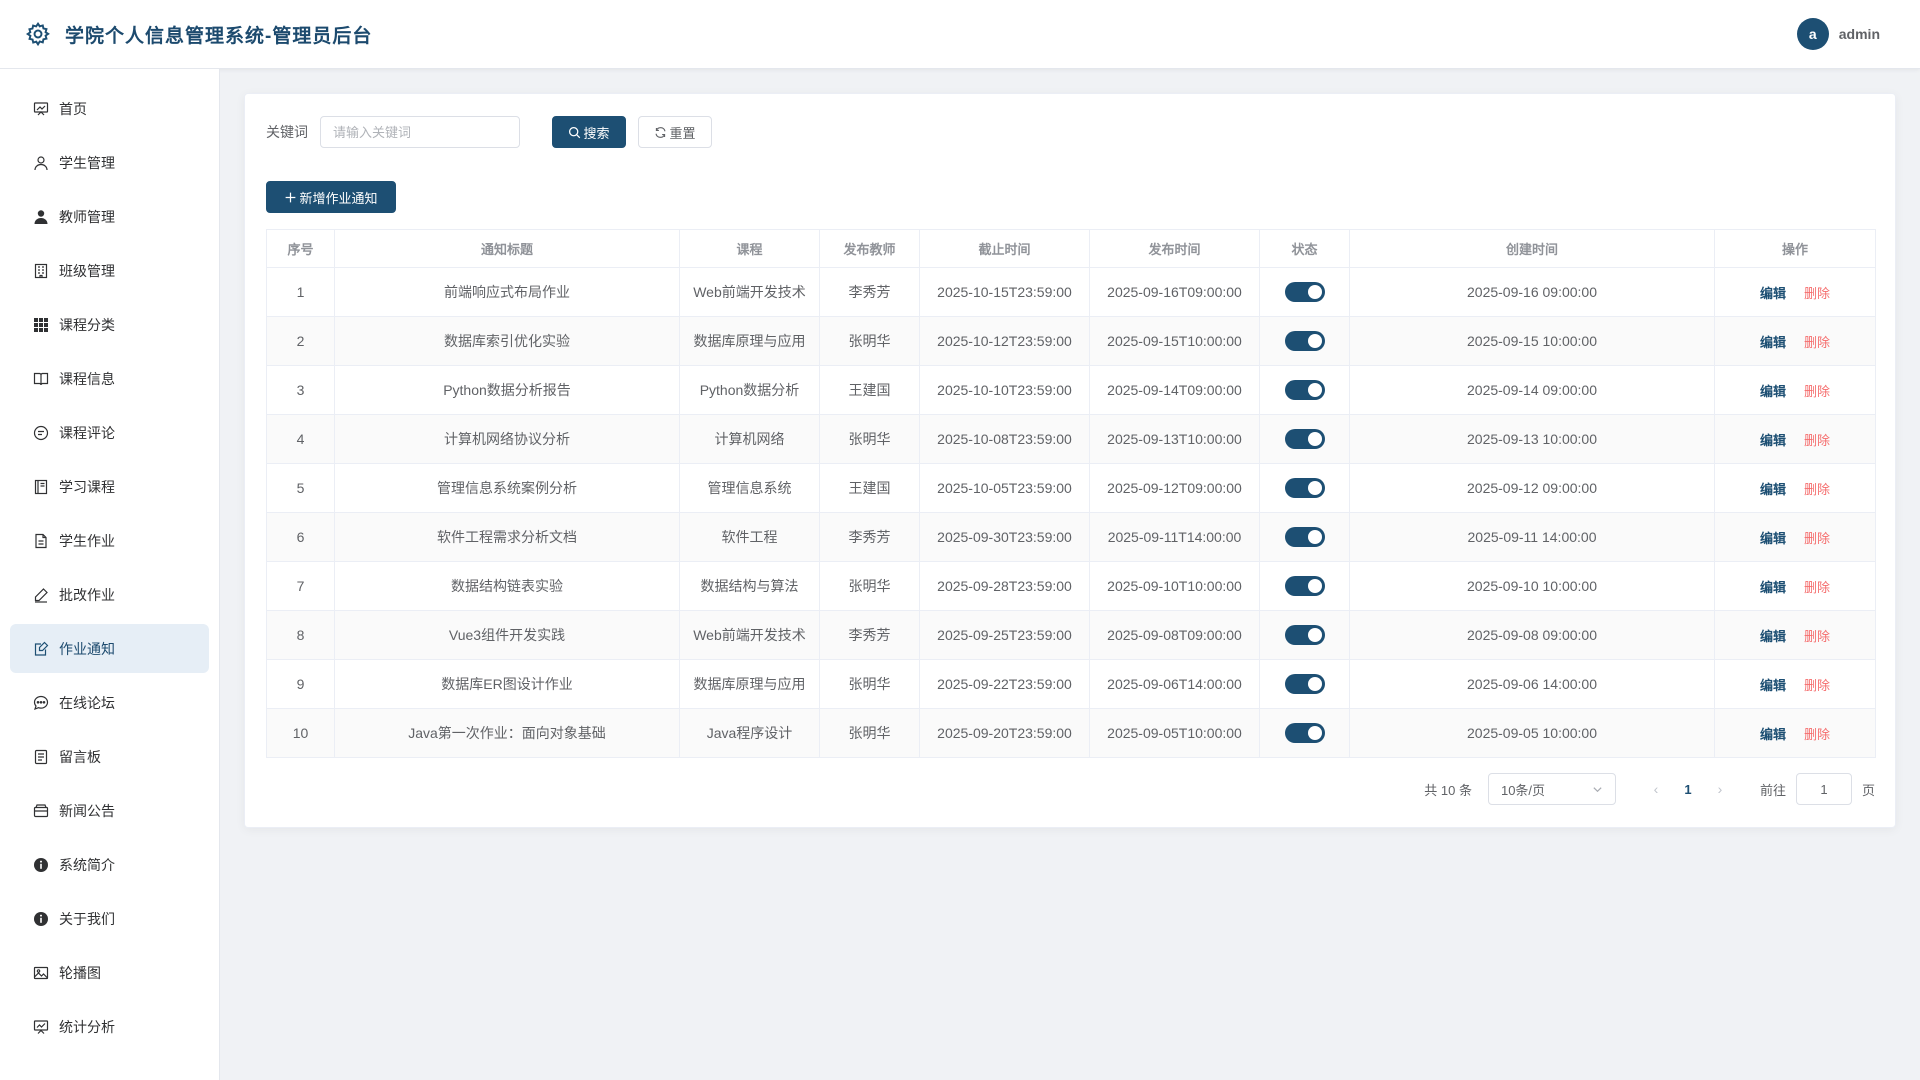  Describe the element at coordinates (1838, 34) in the screenshot. I see `user-menu: a admin` at that location.